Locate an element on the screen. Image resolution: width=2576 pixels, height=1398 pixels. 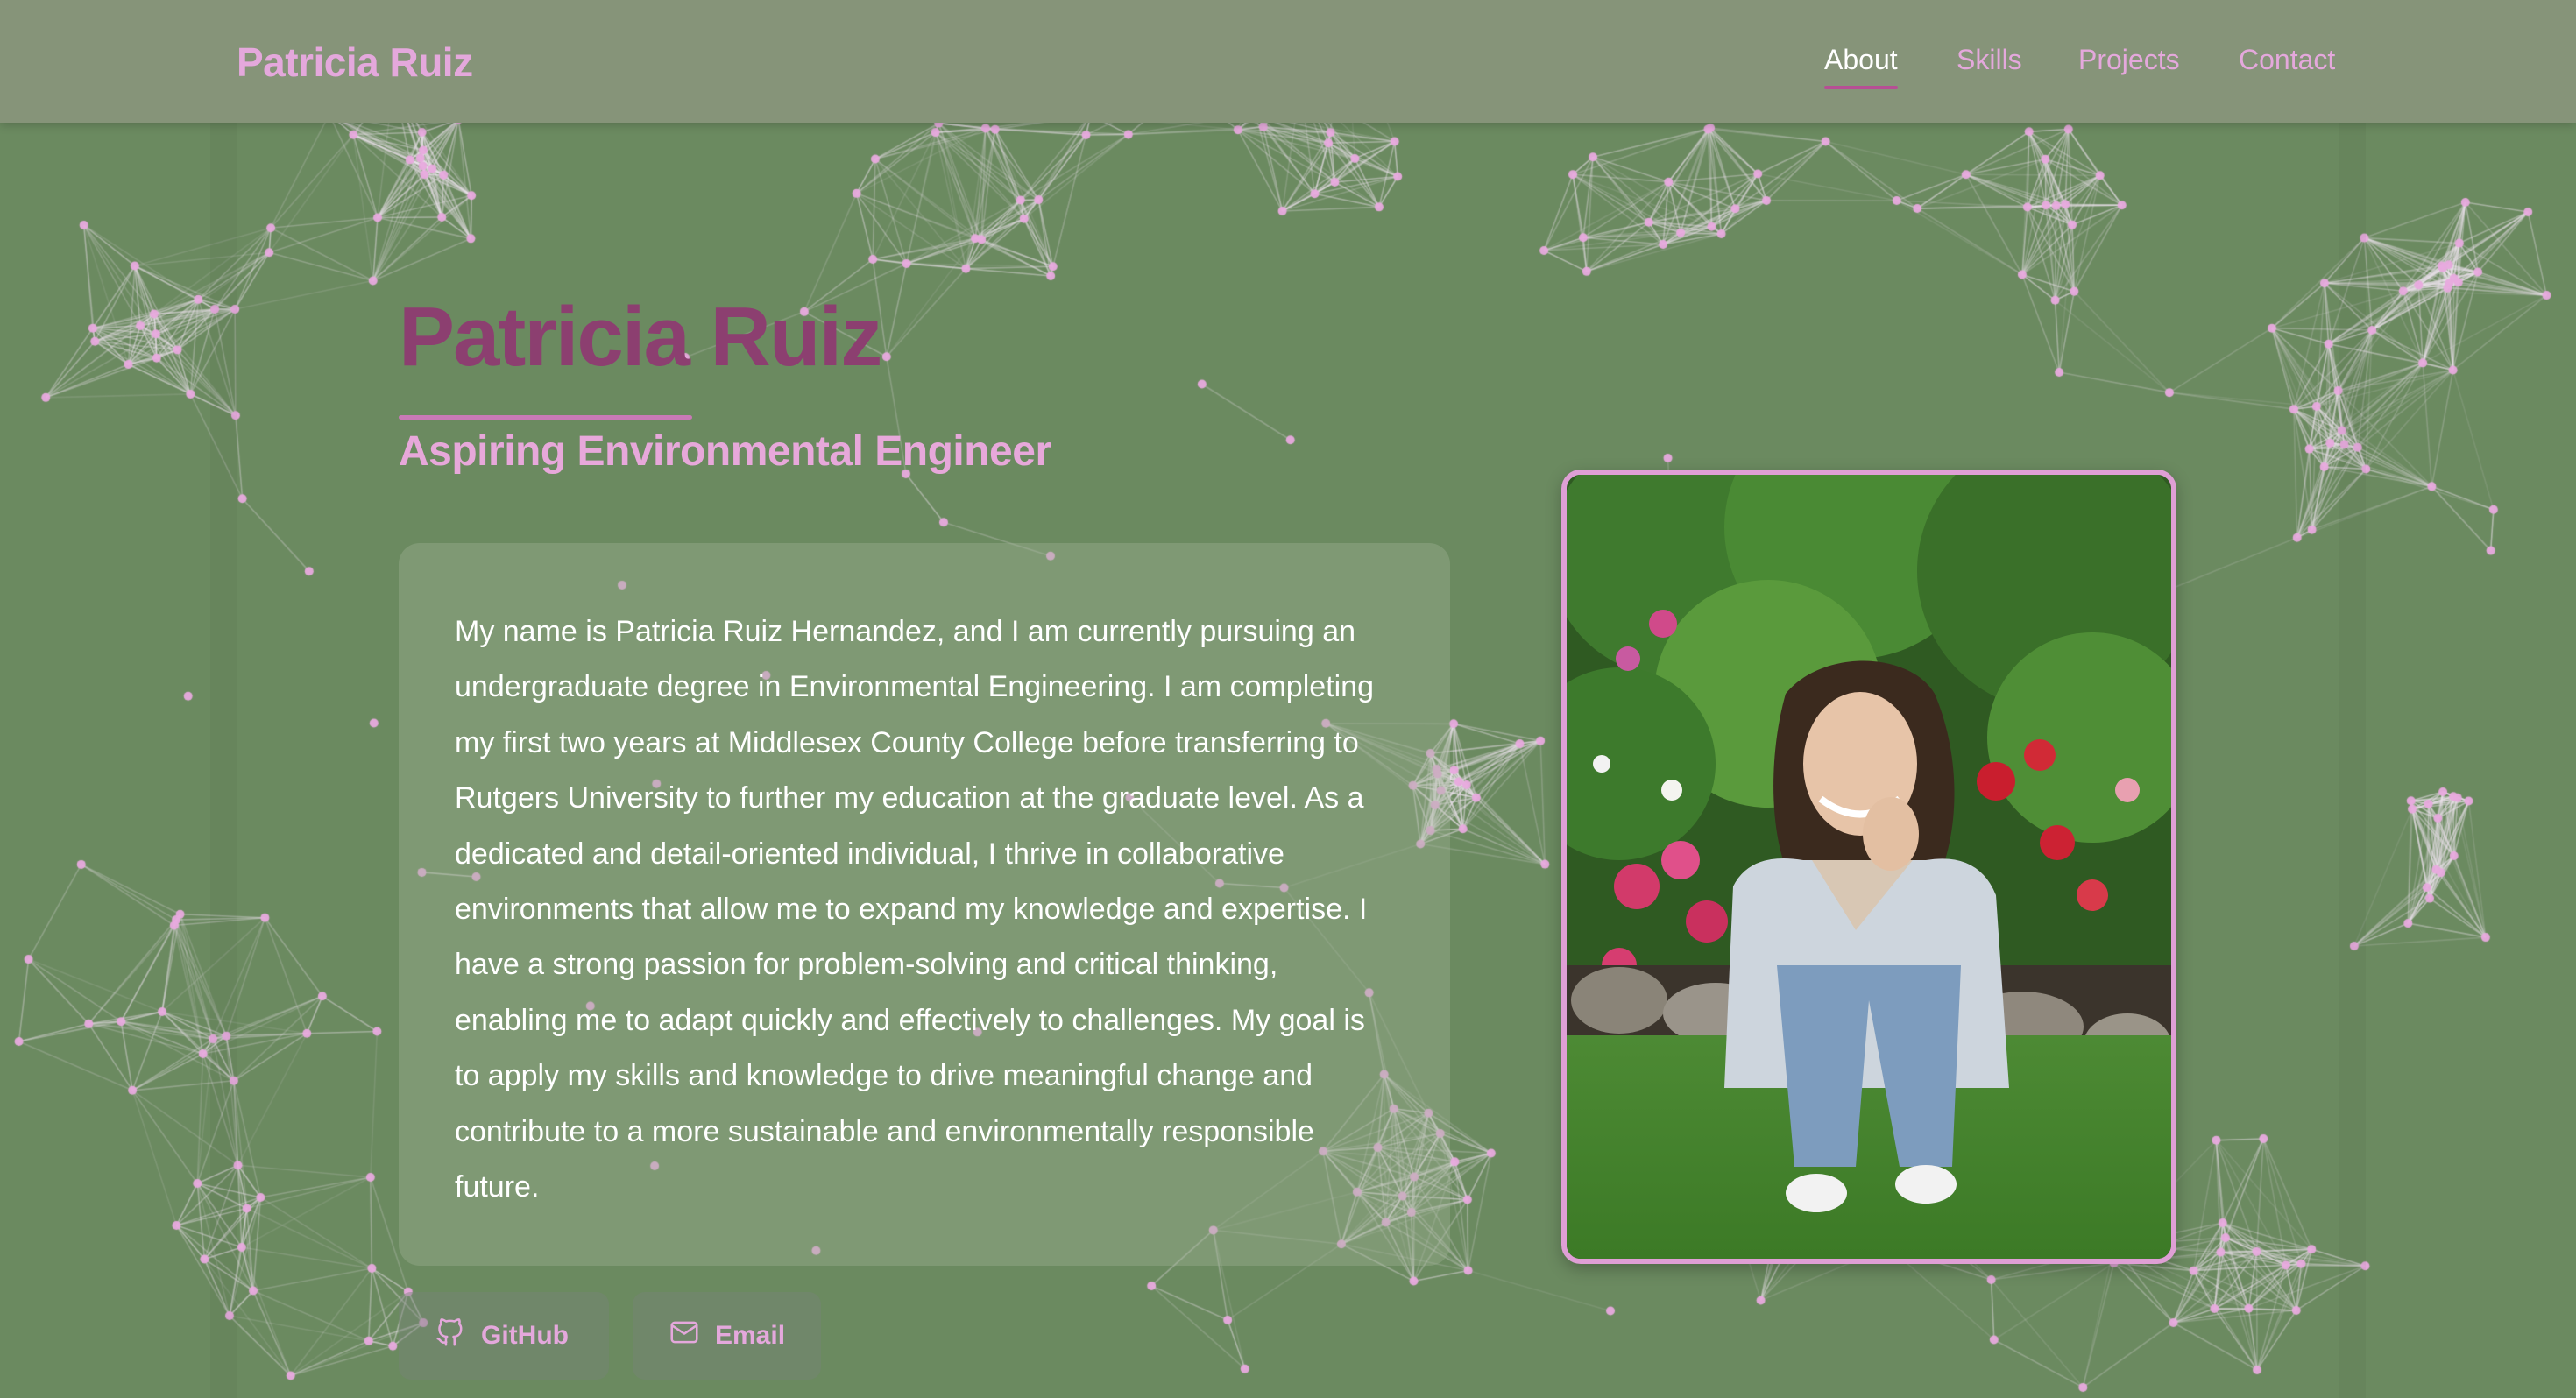
profile-photo-illustration is located at coordinates (1869, 867).